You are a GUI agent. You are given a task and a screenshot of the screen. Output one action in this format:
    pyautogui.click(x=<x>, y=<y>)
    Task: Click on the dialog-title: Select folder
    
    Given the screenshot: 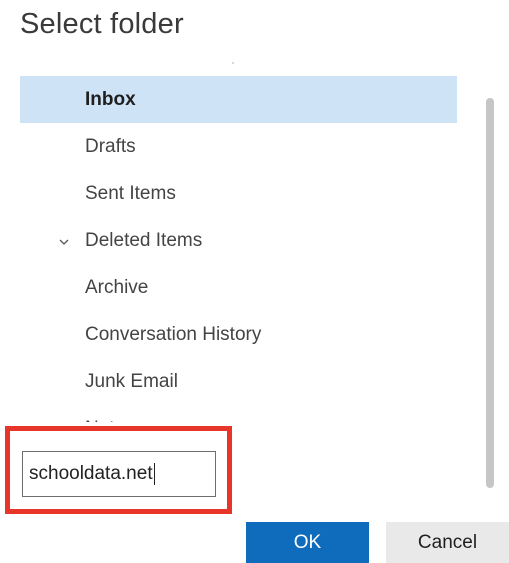 What is the action you would take?
    pyautogui.click(x=102, y=24)
    